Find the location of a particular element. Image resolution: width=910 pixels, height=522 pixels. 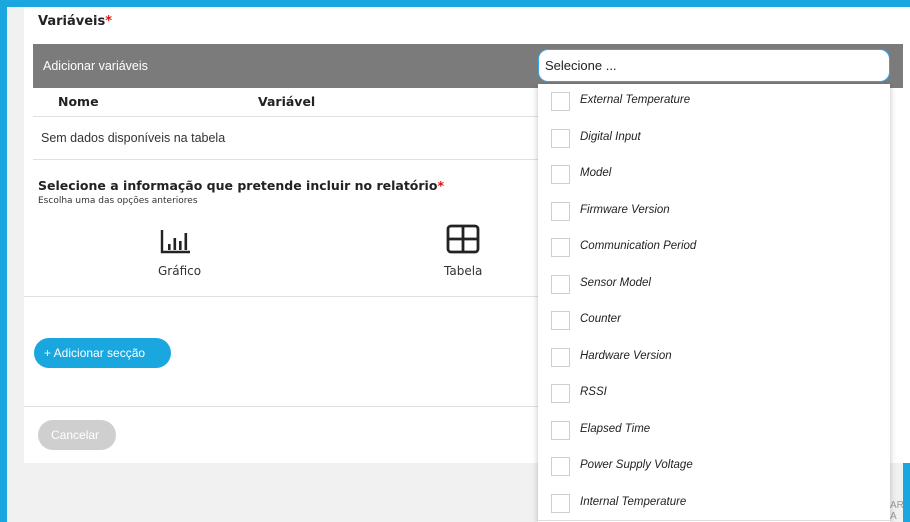

dropdown-option: Power Supply Voltage is located at coordinates (714, 467).